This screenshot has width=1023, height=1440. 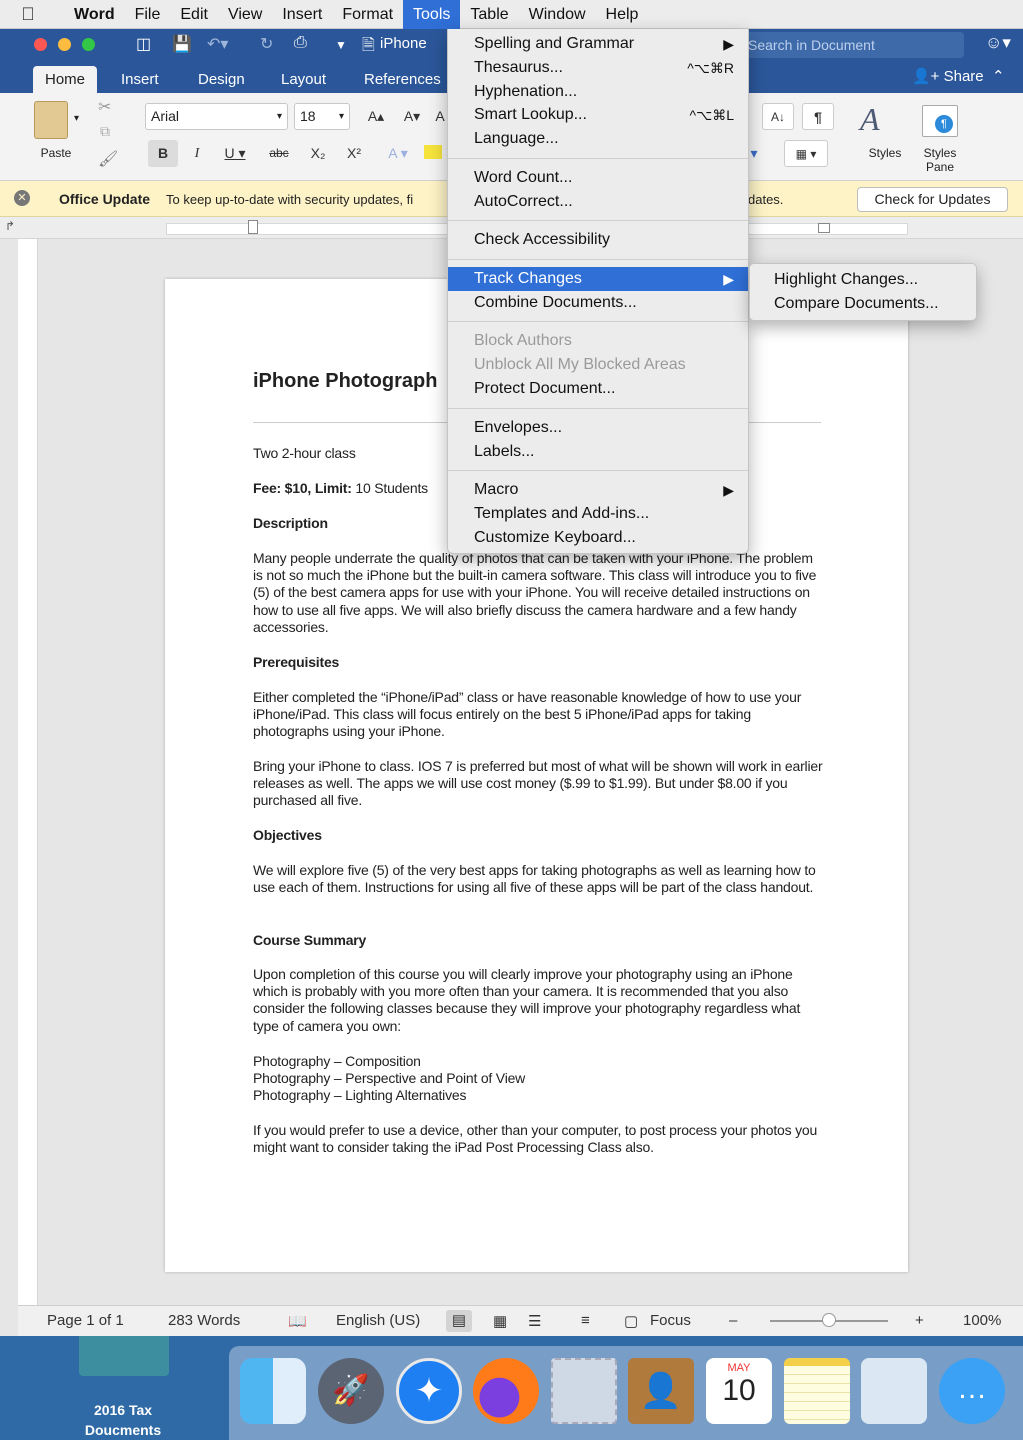 What do you see at coordinates (105, 131) in the screenshot?
I see `copy-icon: ⧉` at bounding box center [105, 131].